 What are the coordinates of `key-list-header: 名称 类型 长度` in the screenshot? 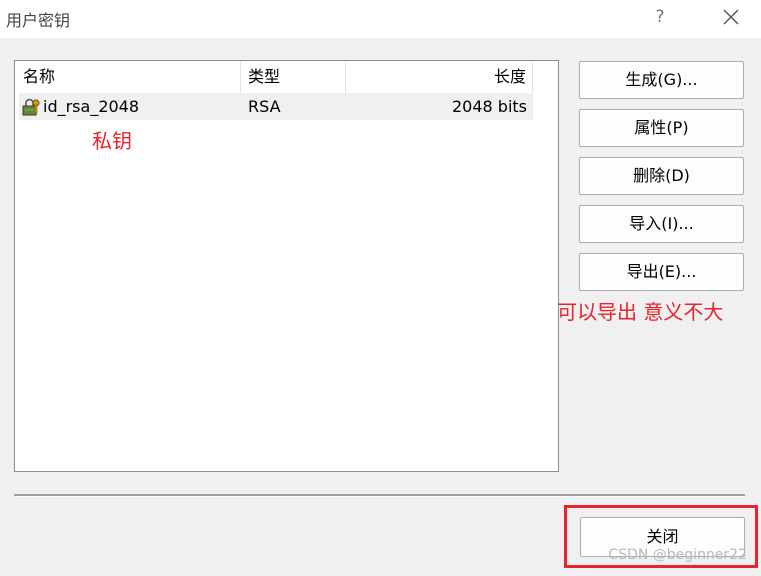 It's located at (286, 77).